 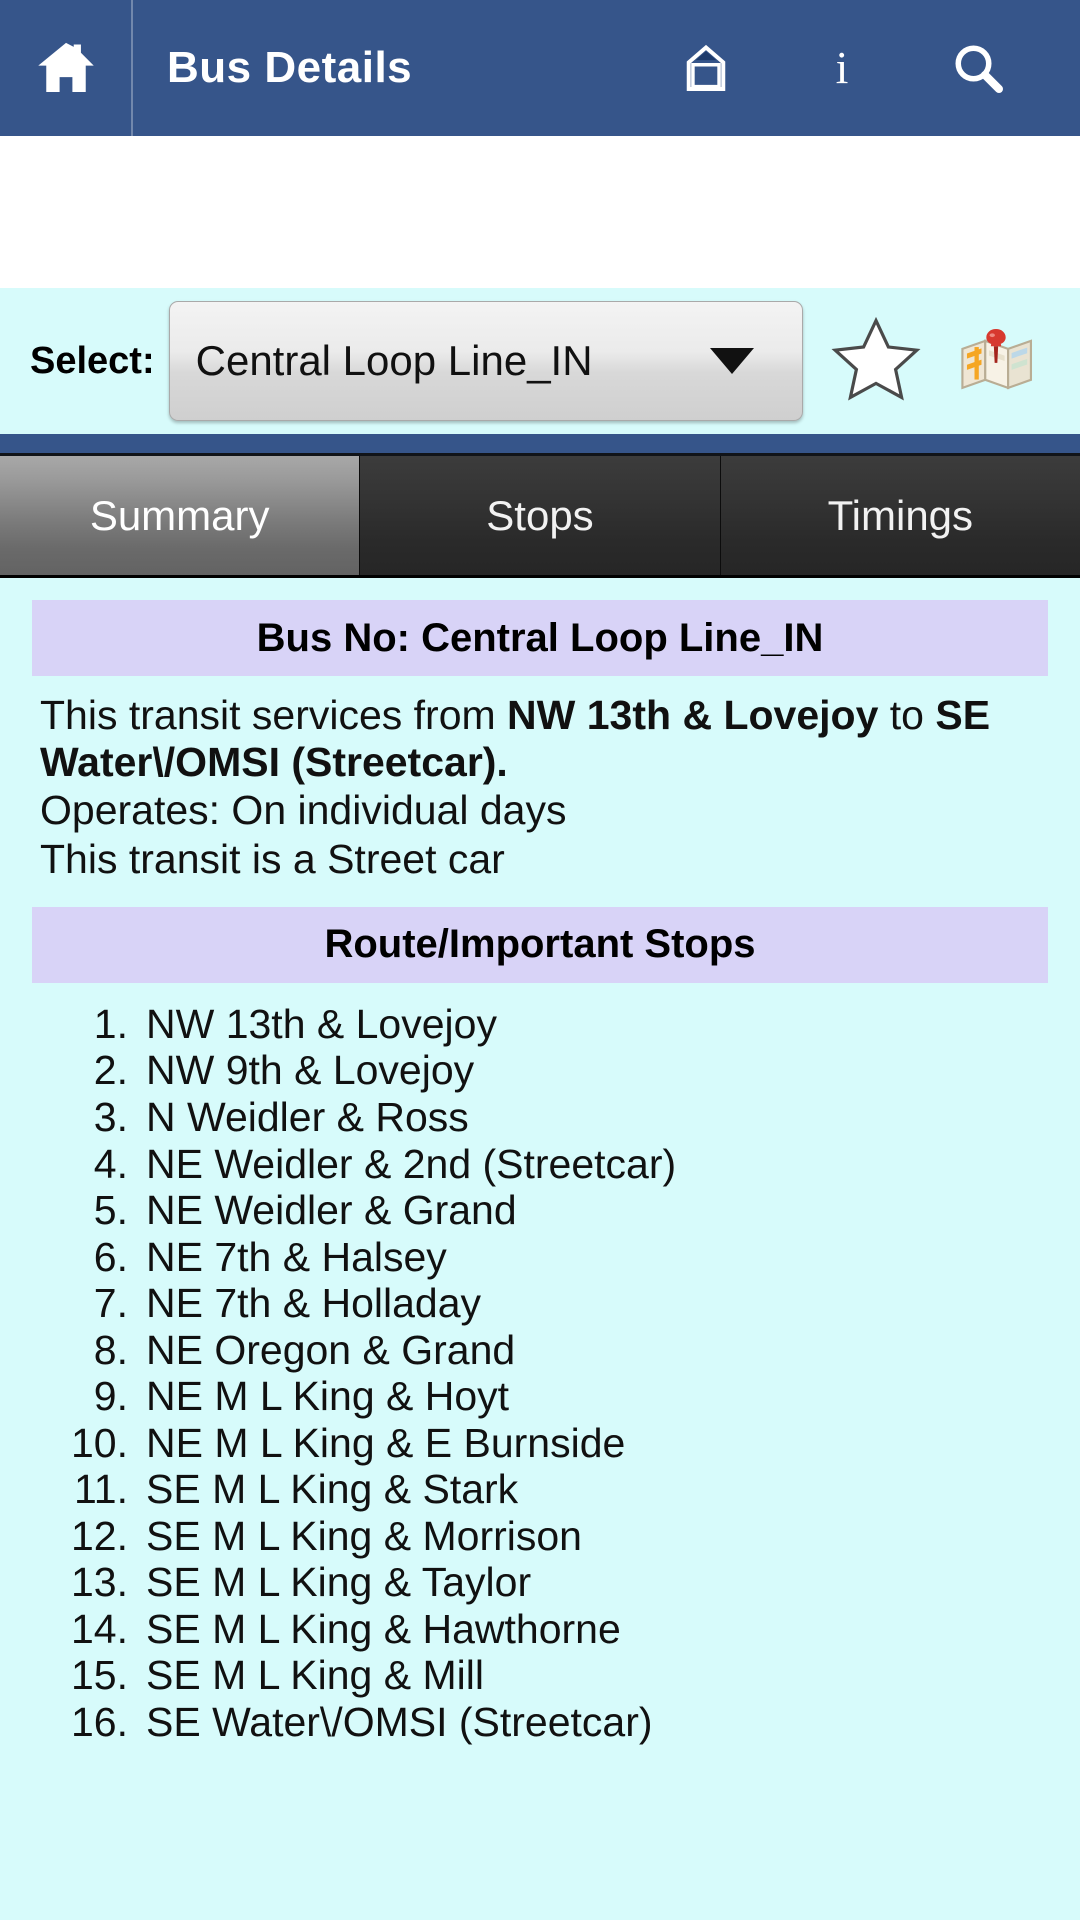 What do you see at coordinates (540, 1070) in the screenshot?
I see `list-item: 2. NW 9th & Lovejoy` at bounding box center [540, 1070].